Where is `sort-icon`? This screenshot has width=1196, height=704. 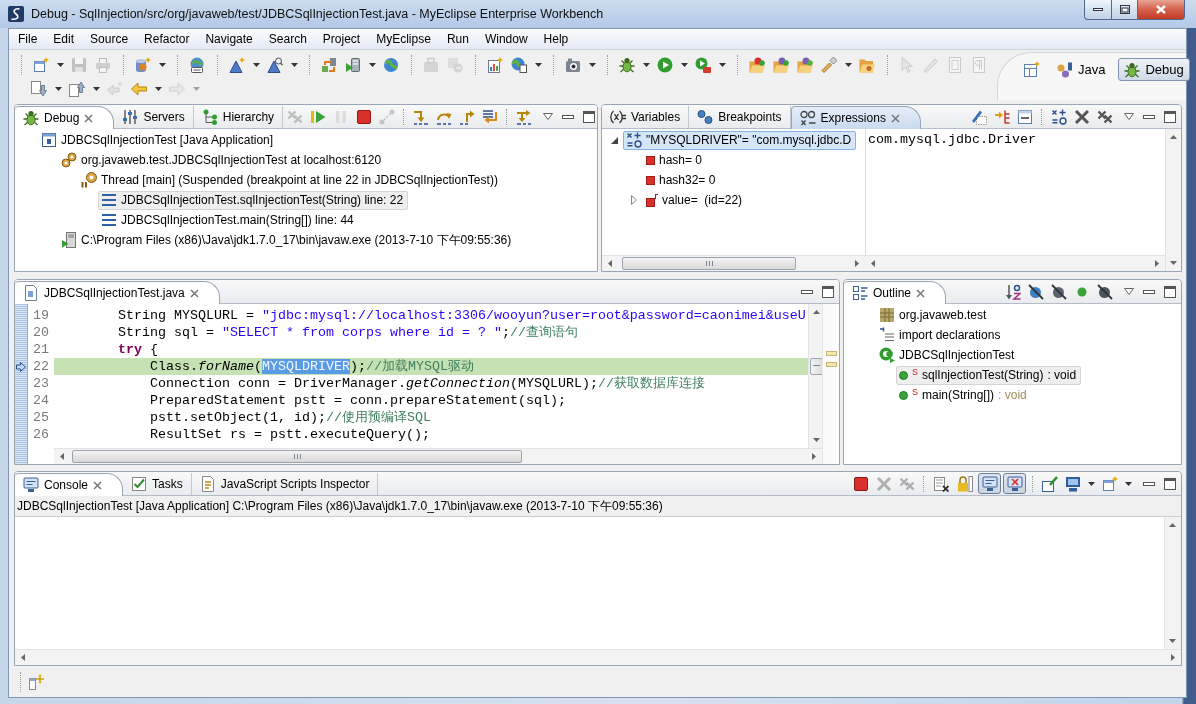
sort-icon is located at coordinates (1012, 291).